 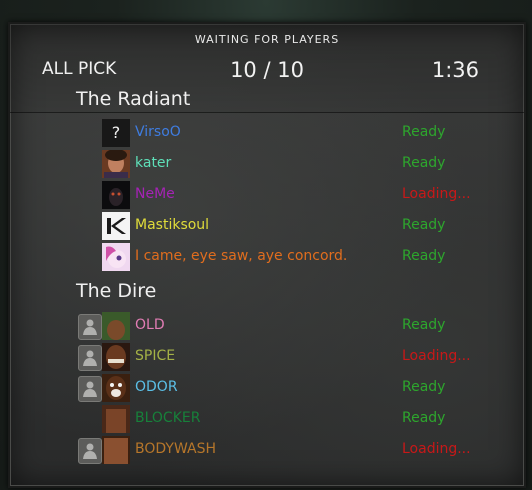 What do you see at coordinates (455, 70) in the screenshot?
I see `countdown-timer: 1:36` at bounding box center [455, 70].